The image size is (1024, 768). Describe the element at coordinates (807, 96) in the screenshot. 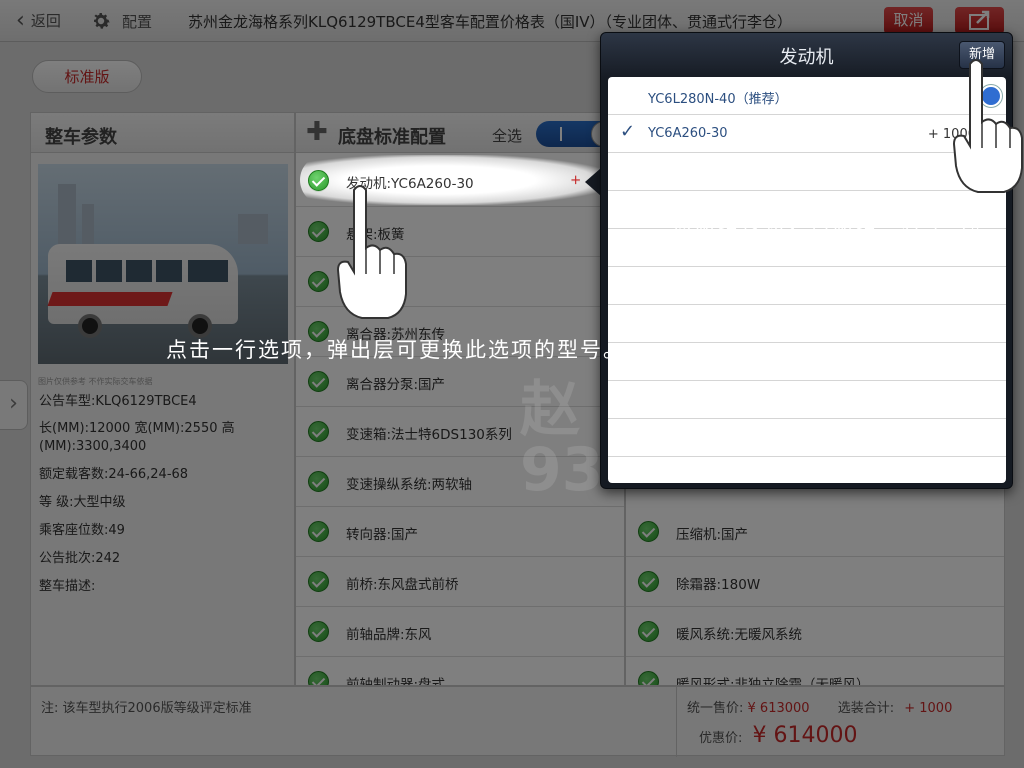

I see `engine-option: YC6L280N-40（推荐）` at that location.